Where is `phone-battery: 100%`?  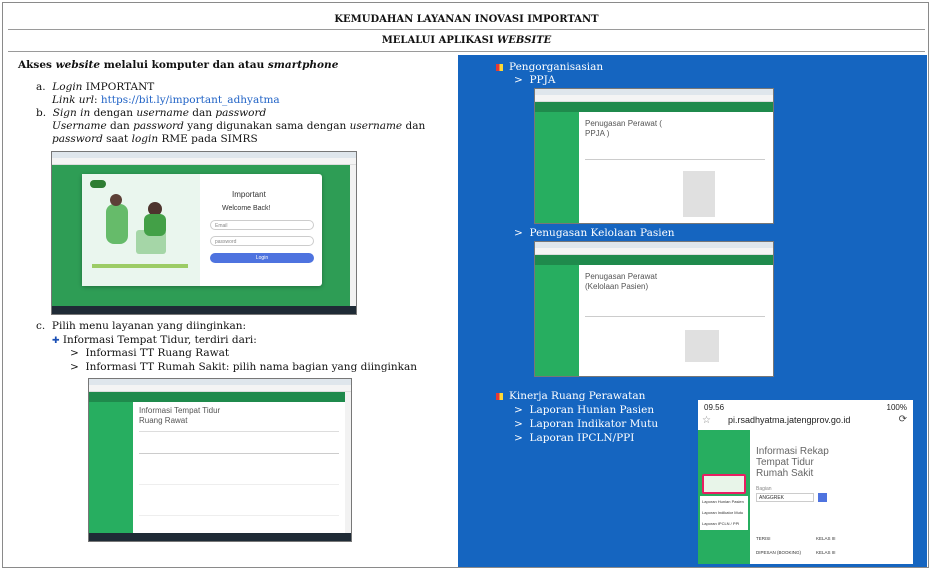 phone-battery: 100% is located at coordinates (896, 407).